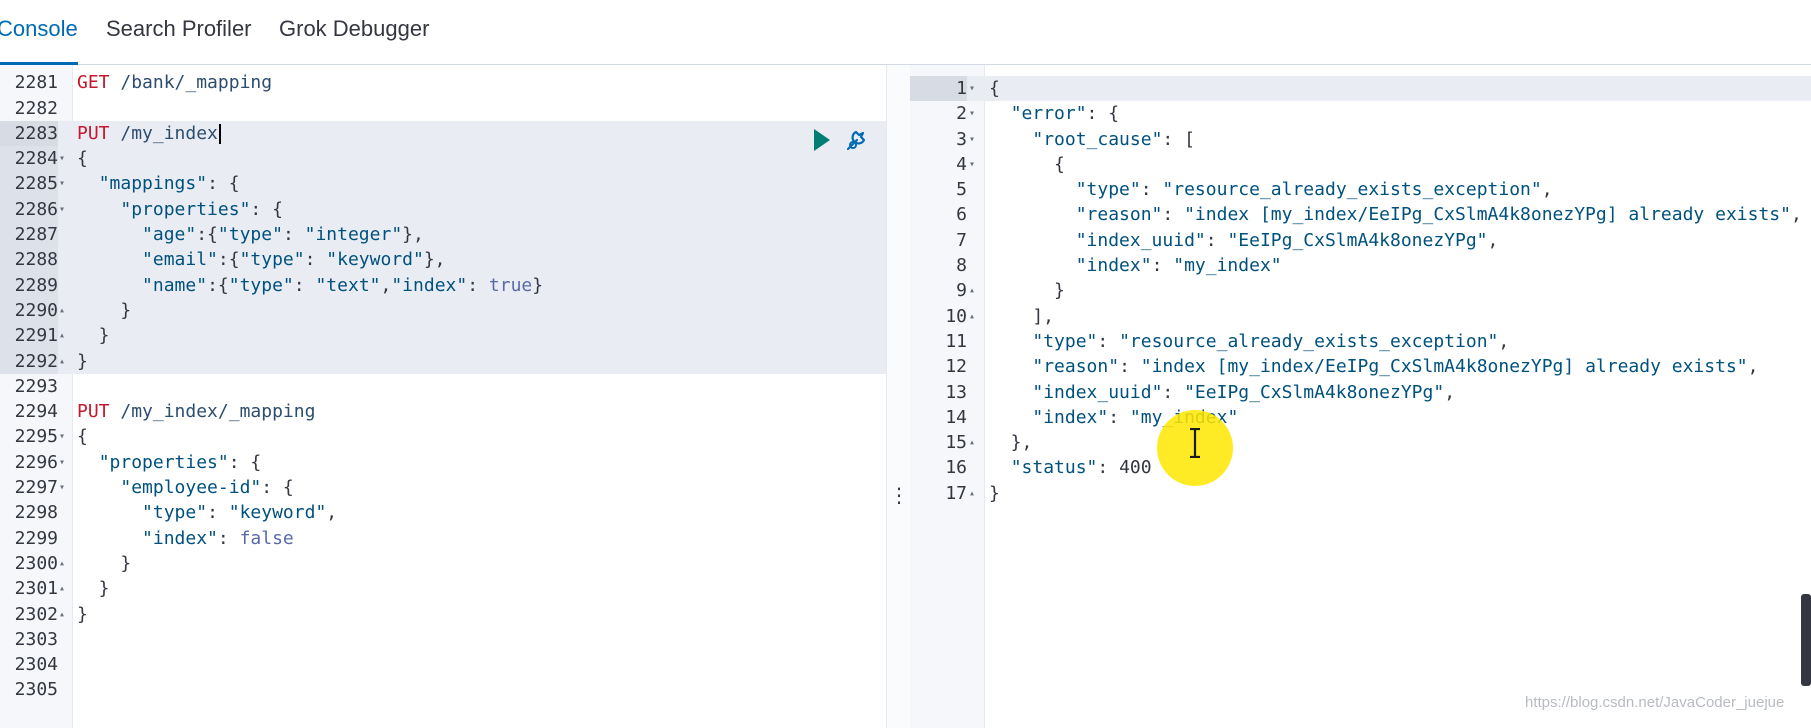 Image resolution: width=1811 pixels, height=728 pixels. I want to click on line-number: 9, so click(961, 291).